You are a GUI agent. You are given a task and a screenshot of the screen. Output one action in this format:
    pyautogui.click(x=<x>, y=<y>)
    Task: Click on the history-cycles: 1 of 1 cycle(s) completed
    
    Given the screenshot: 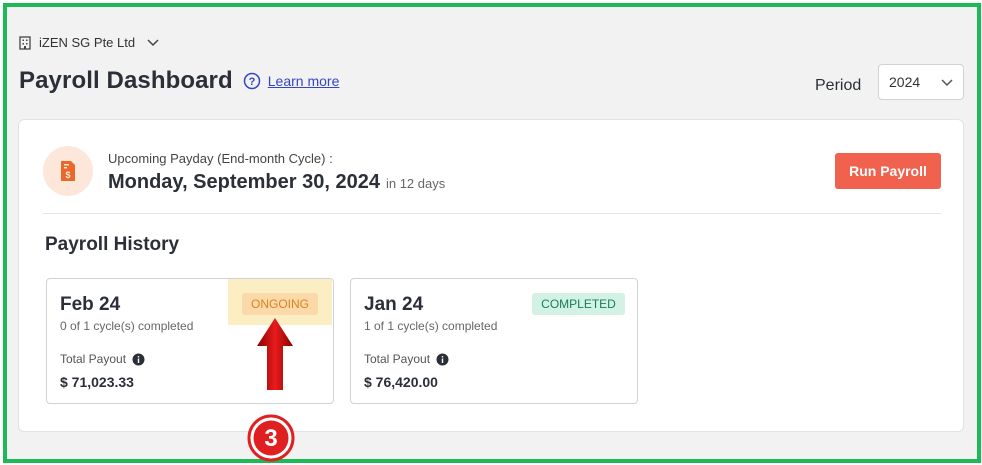 What is the action you would take?
    pyautogui.click(x=431, y=326)
    